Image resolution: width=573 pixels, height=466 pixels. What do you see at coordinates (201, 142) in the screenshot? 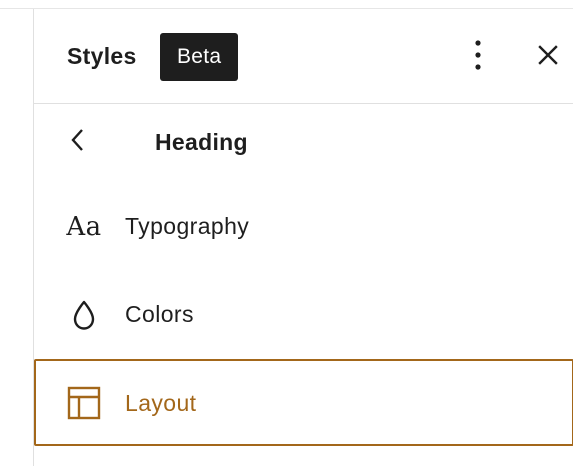
I see `section-title: Heading` at bounding box center [201, 142].